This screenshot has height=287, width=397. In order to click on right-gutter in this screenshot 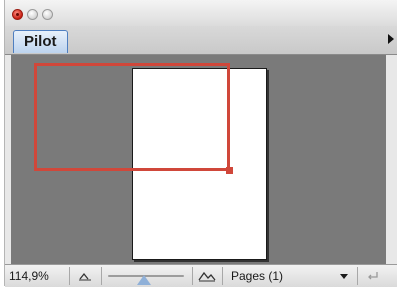, I will do `click(391, 159)`.